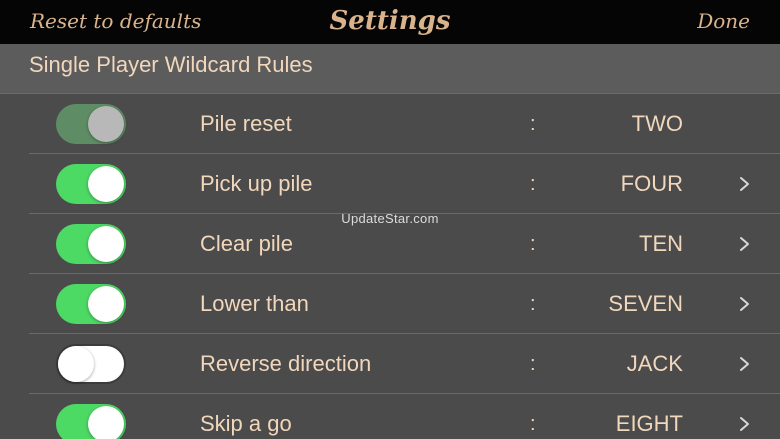  What do you see at coordinates (390, 416) in the screenshot?
I see `rule-row-skip-a-go: Skip a go : EIGHT` at bounding box center [390, 416].